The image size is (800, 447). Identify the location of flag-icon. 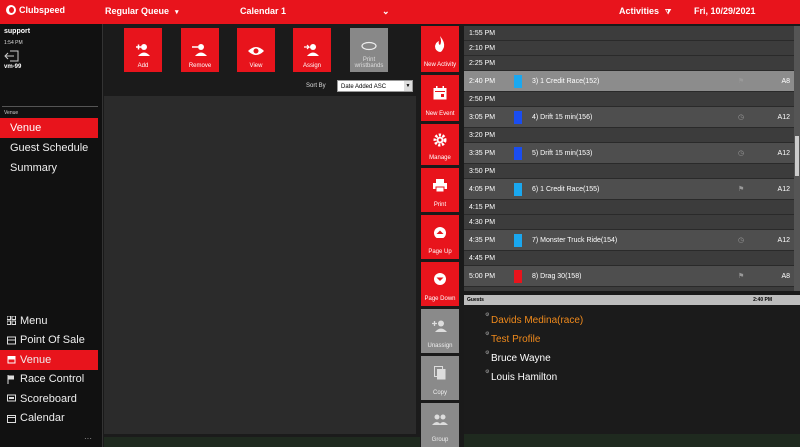
(11, 379).